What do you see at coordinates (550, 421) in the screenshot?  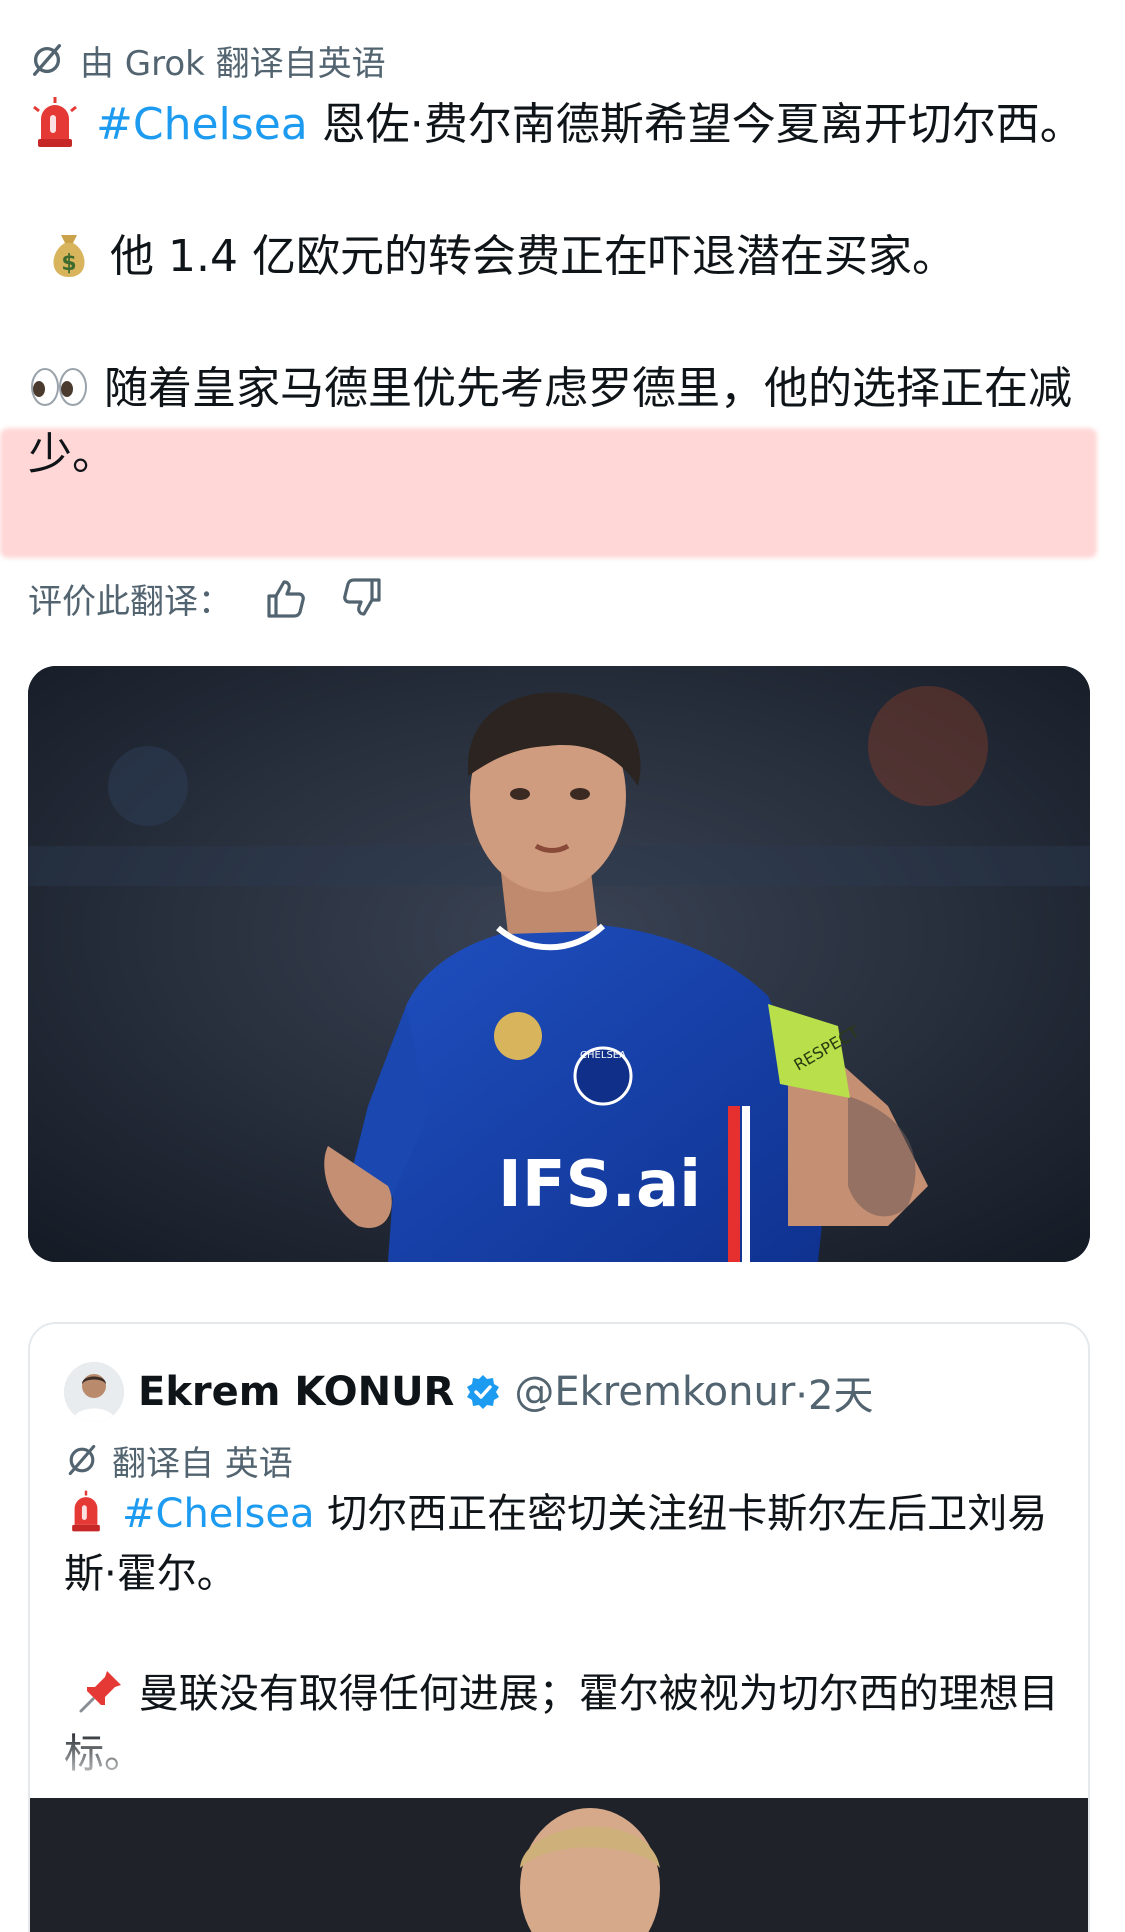 I see `post-line-3-text: 随着皇家马德里优先考虑罗德里，他的选择正在减少。` at bounding box center [550, 421].